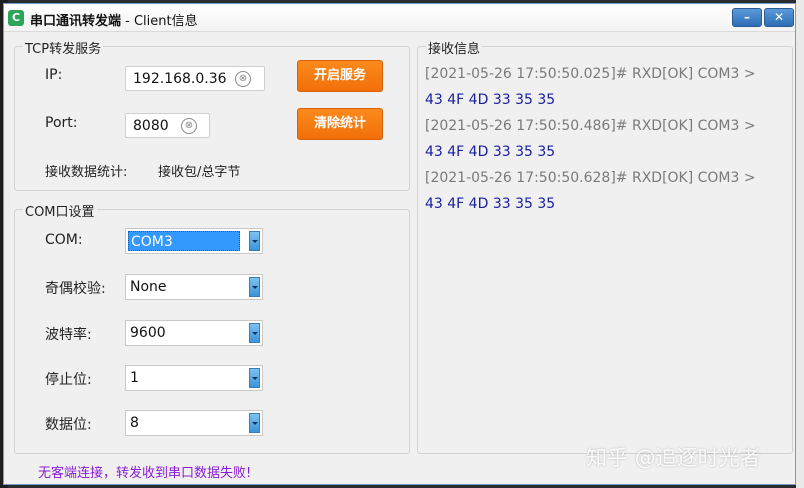 Image resolution: width=804 pixels, height=488 pixels. I want to click on receive-group-title: 接收信息, so click(454, 47).